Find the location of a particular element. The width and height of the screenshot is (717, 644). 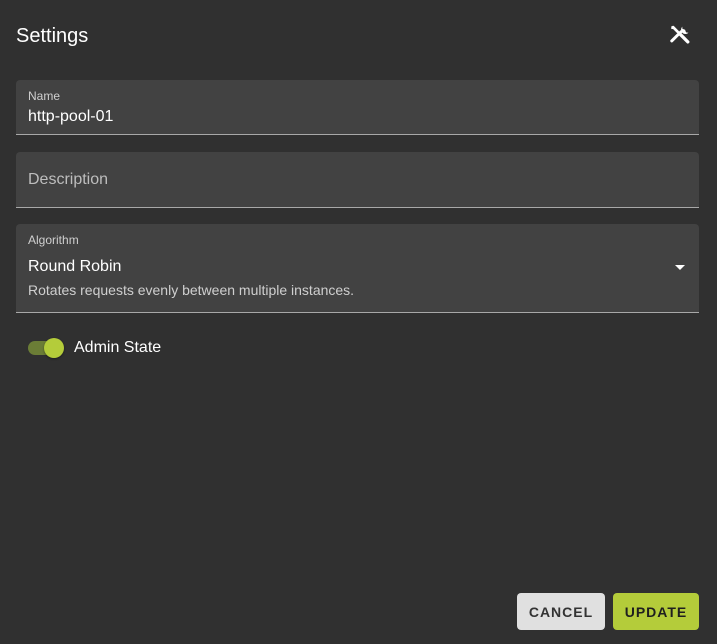

dropdown-arrow-icon is located at coordinates (680, 267).